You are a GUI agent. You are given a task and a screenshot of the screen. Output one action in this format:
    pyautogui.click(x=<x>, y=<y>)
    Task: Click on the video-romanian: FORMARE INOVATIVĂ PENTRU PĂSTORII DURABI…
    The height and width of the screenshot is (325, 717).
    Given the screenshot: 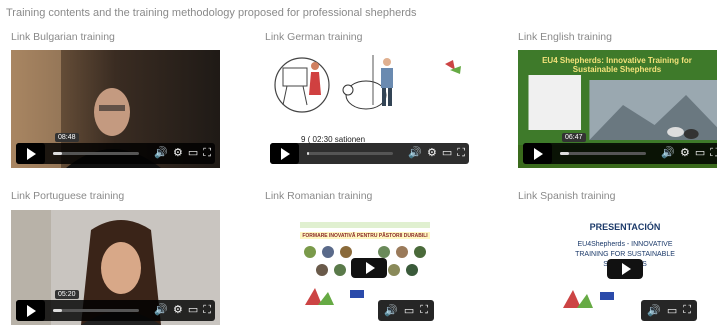 What is the action you would take?
    pyautogui.click(x=365, y=267)
    